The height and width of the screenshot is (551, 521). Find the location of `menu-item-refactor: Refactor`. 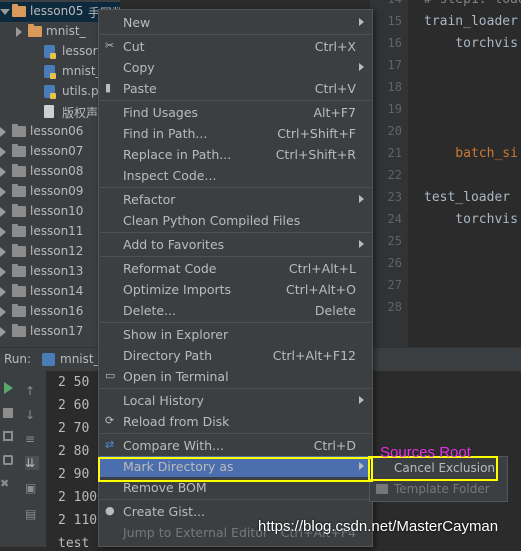

menu-item-refactor: Refactor is located at coordinates (235, 199).